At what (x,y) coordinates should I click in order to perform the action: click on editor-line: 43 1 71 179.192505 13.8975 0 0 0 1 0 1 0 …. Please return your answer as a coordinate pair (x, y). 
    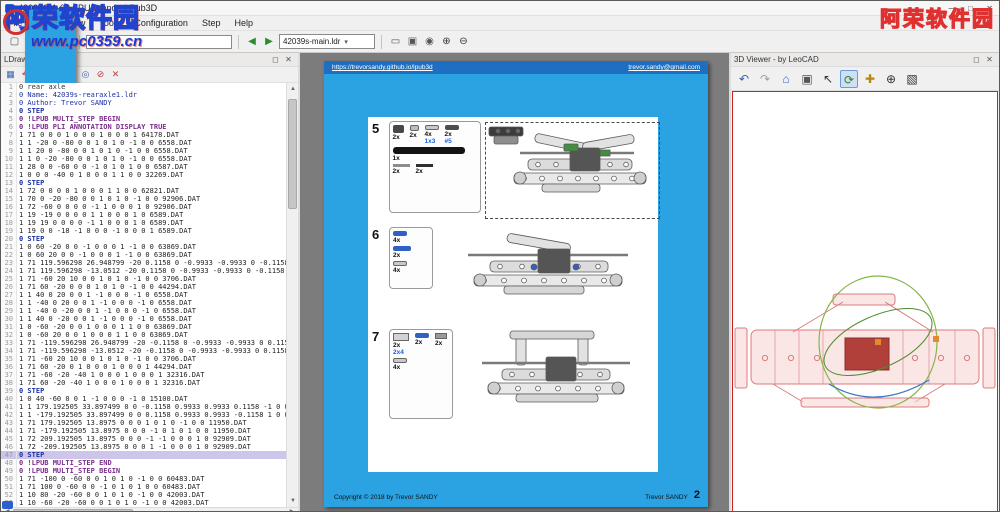
    Looking at the image, I should click on (143, 423).